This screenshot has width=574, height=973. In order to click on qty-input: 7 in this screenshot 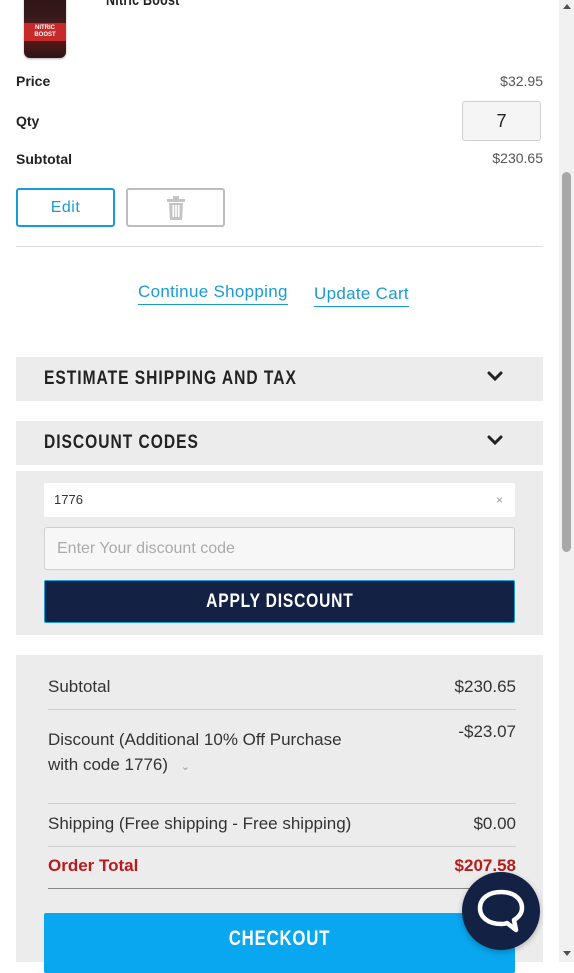, I will do `click(501, 121)`.